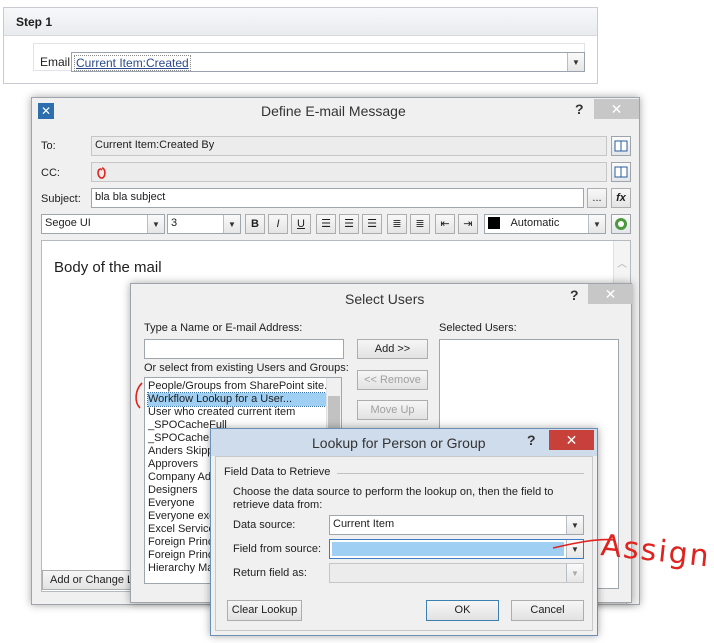 This screenshot has width=714, height=643. What do you see at coordinates (132, 63) in the screenshot?
I see `email-action-link: Current Item:Created` at bounding box center [132, 63].